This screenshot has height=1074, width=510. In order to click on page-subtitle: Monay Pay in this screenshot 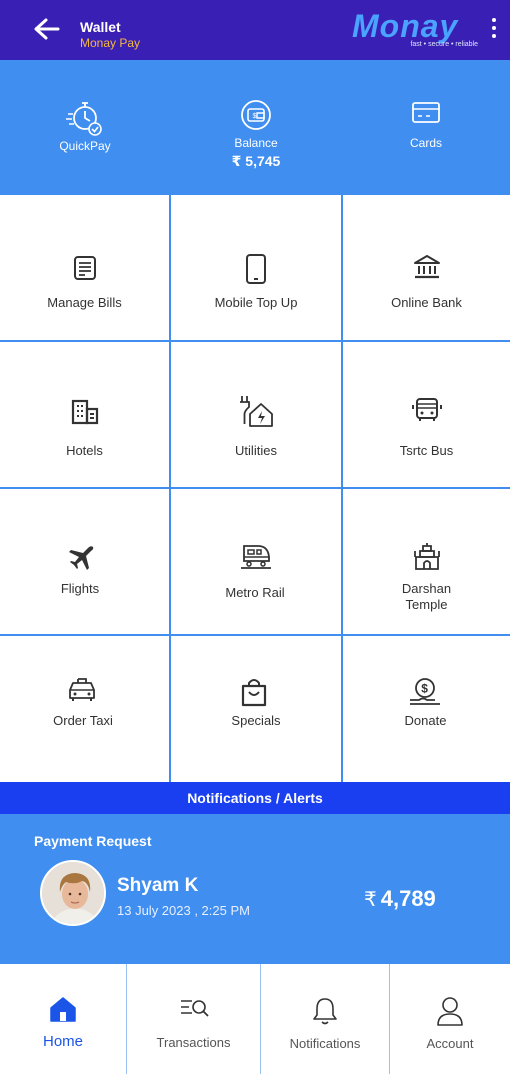, I will do `click(110, 43)`.